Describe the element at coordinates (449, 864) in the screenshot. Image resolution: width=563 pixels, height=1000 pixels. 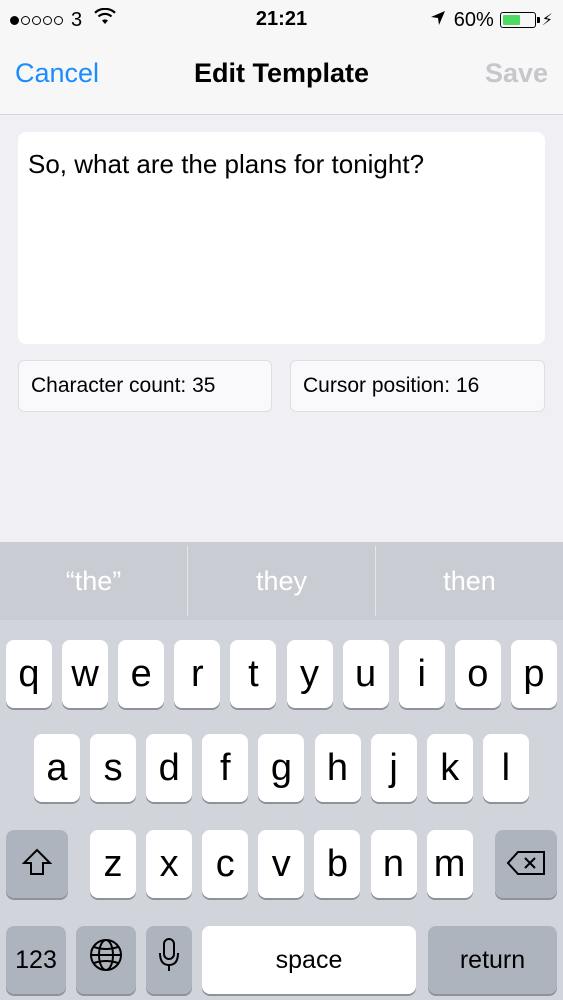
I see `key-m: m` at that location.